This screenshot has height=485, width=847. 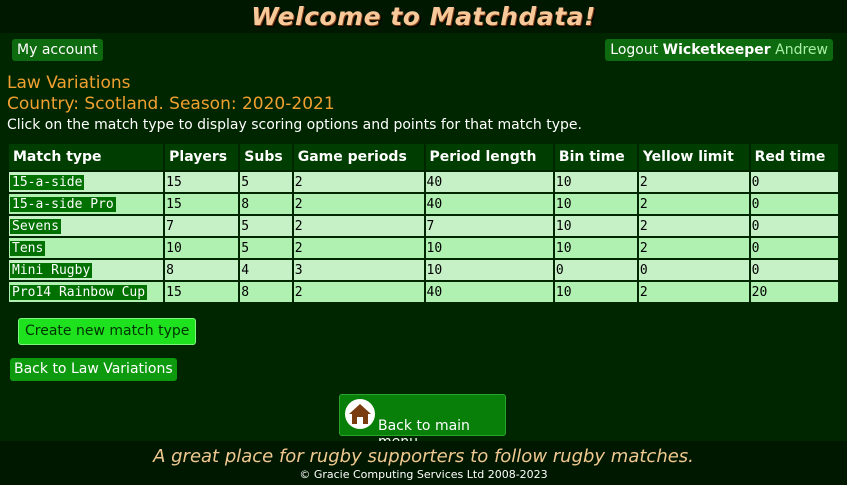 I want to click on my-account-button: My account, so click(x=57, y=50).